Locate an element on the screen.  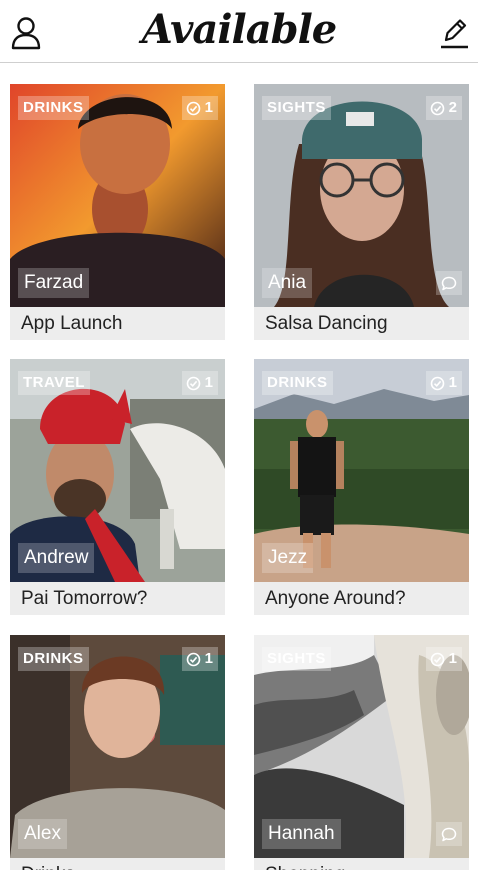
activity-caption: Anyone Around? is located at coordinates (361, 598).